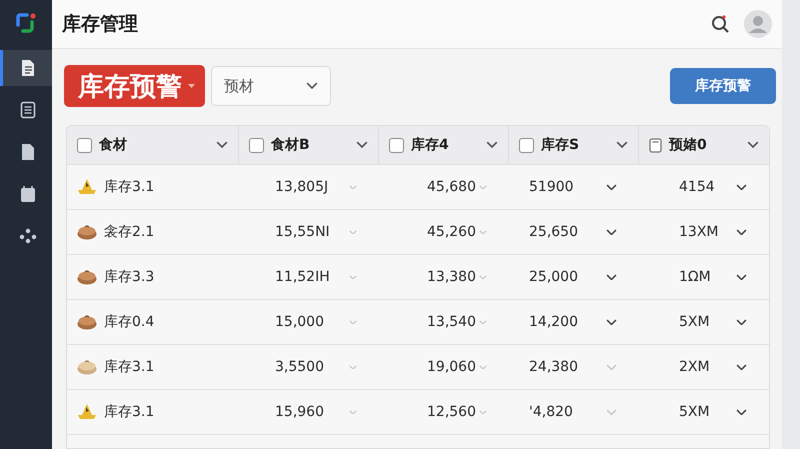 The height and width of the screenshot is (449, 800). What do you see at coordinates (191, 86) in the screenshot?
I see `caret-icon` at bounding box center [191, 86].